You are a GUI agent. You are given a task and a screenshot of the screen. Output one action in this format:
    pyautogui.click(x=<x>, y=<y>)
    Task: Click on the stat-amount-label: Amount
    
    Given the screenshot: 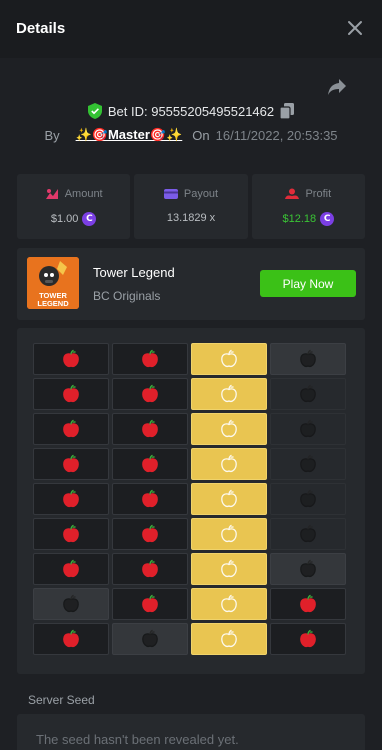 What is the action you would take?
    pyautogui.click(x=83, y=194)
    